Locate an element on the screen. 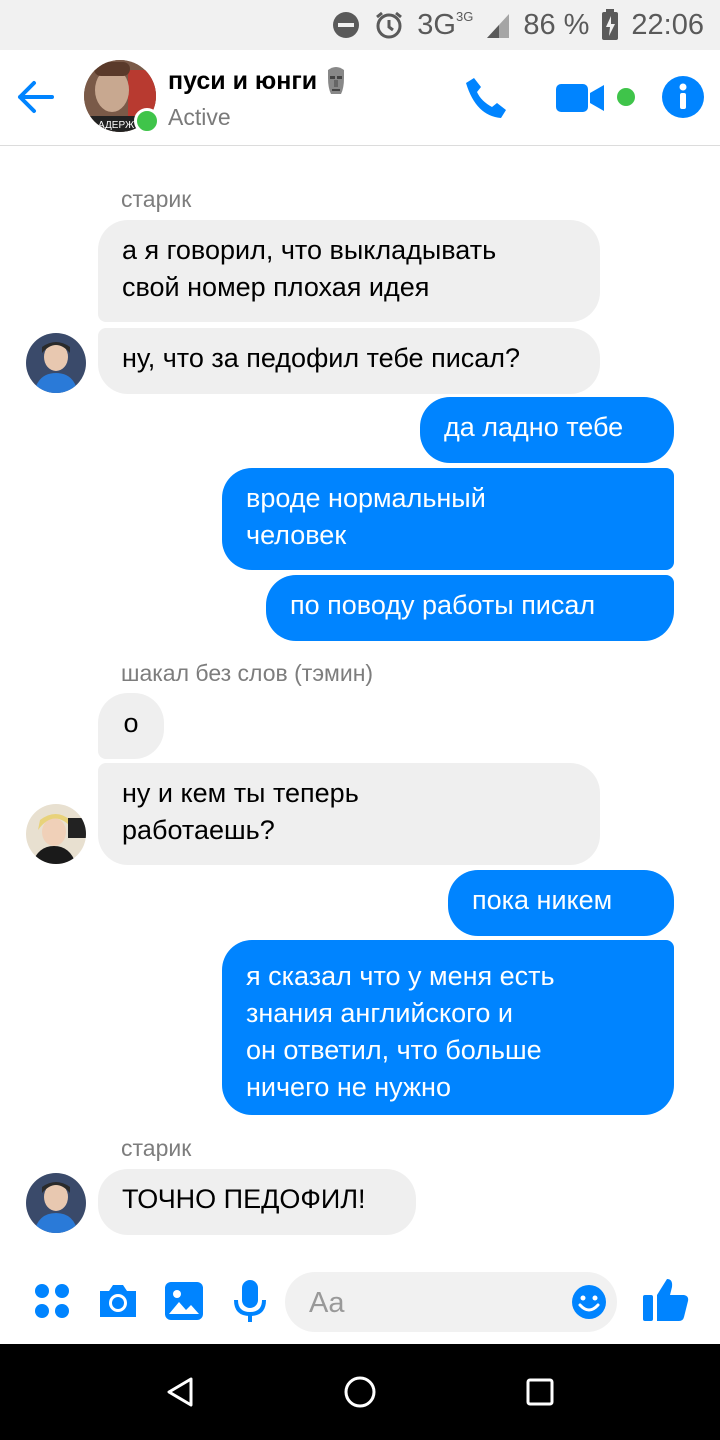 The width and height of the screenshot is (720, 1440). moai-emoji-icon is located at coordinates (336, 80).